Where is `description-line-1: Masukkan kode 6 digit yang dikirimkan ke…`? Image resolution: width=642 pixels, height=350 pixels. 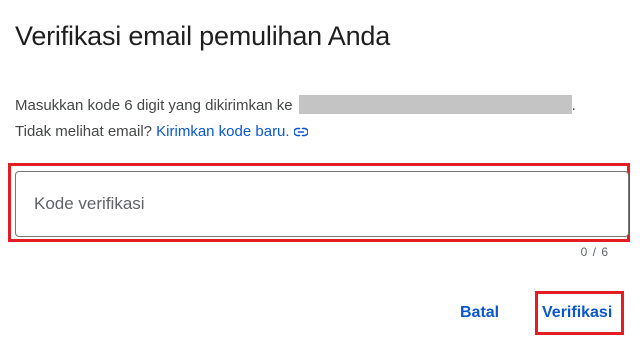
description-line-1: Masukkan kode 6 digit yang dikirimkan ke… is located at coordinates (295, 106).